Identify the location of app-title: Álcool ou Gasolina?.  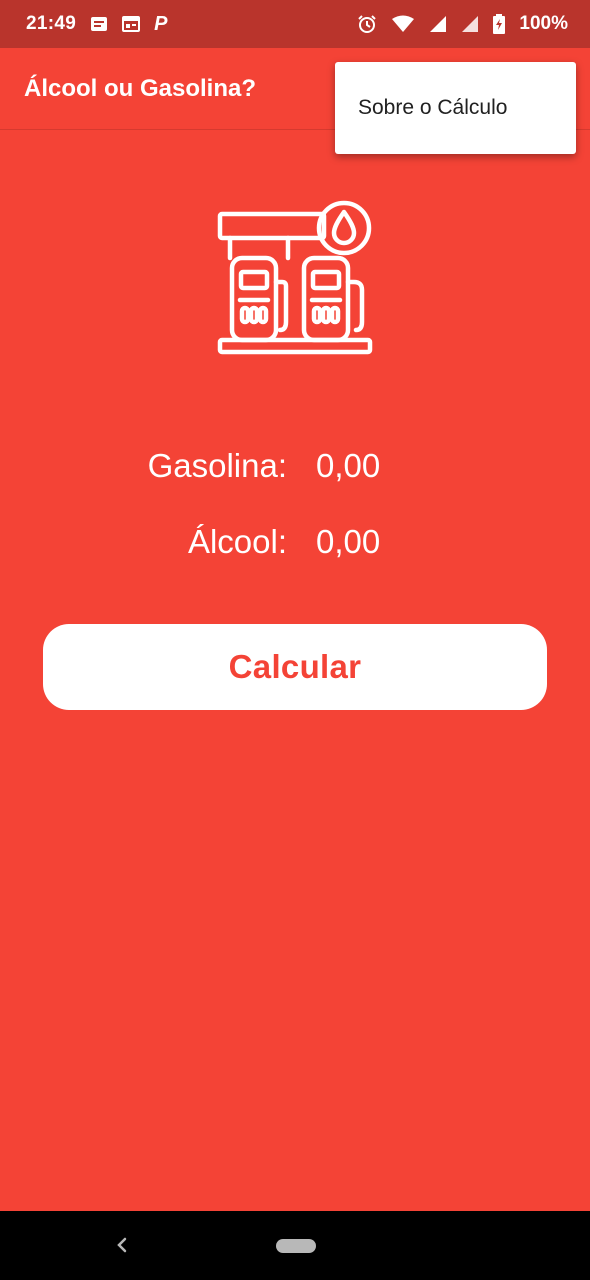
(140, 88).